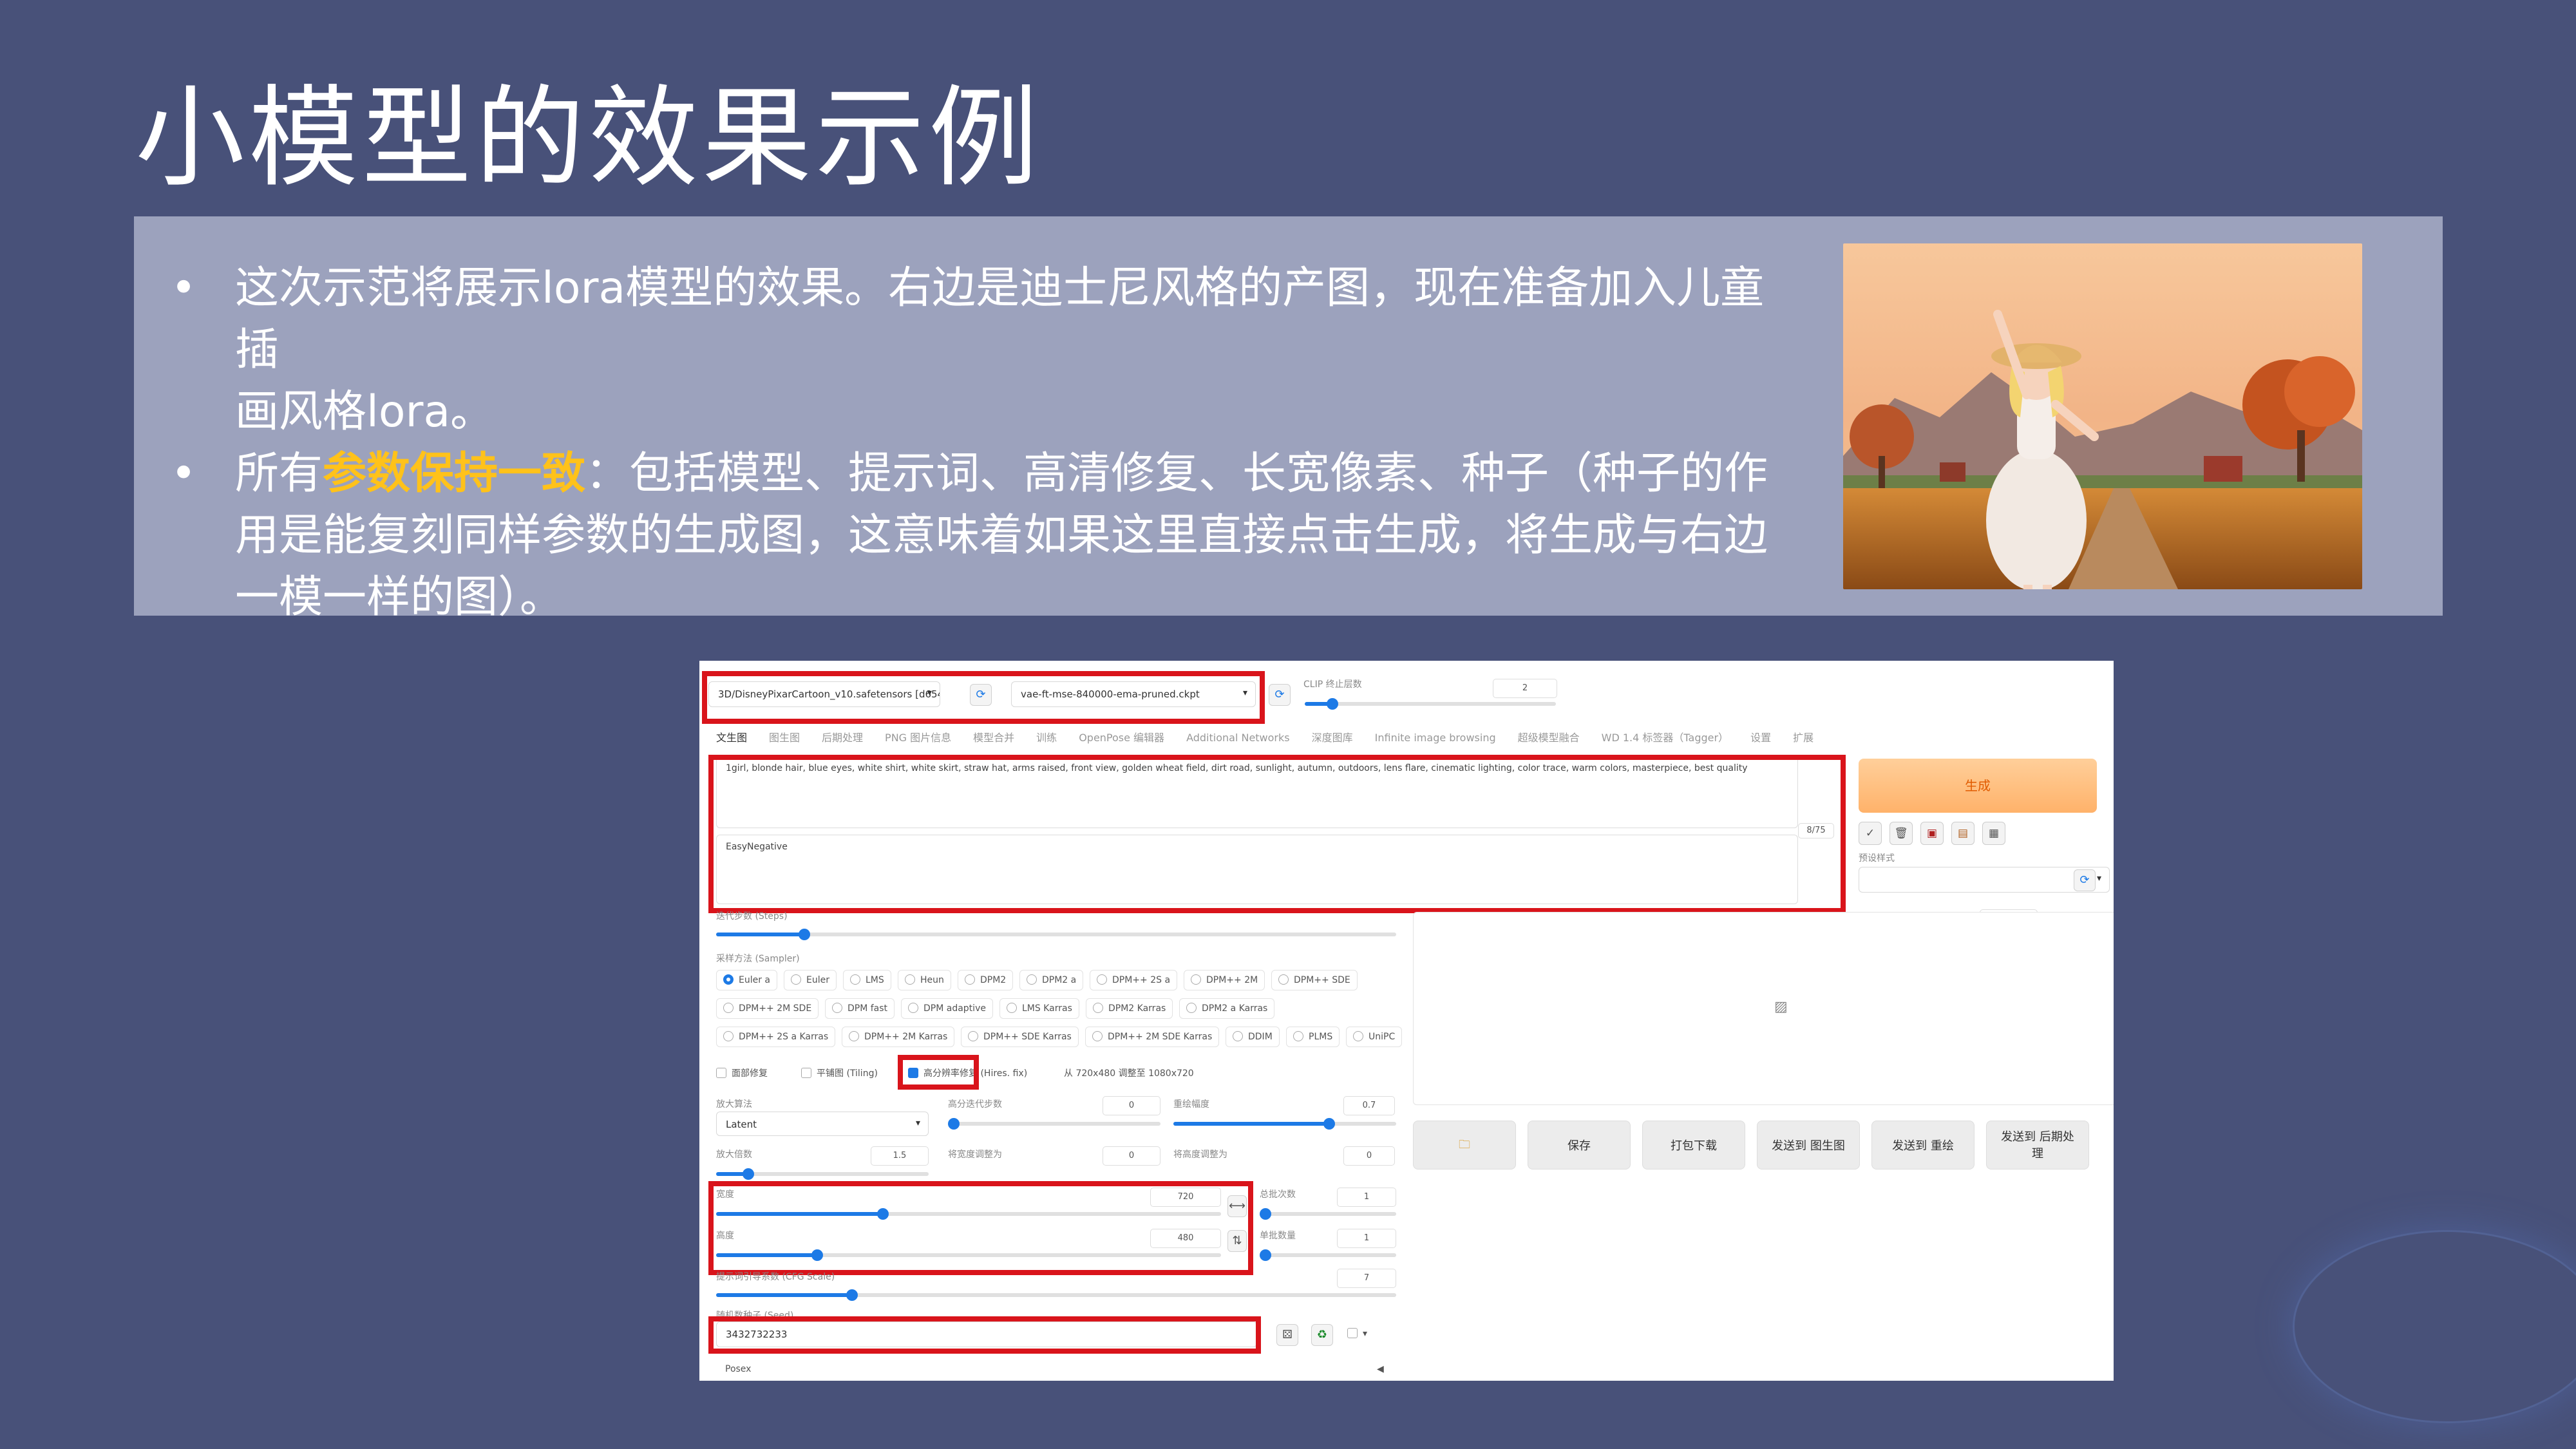  I want to click on steps-slider, so click(1056, 935).